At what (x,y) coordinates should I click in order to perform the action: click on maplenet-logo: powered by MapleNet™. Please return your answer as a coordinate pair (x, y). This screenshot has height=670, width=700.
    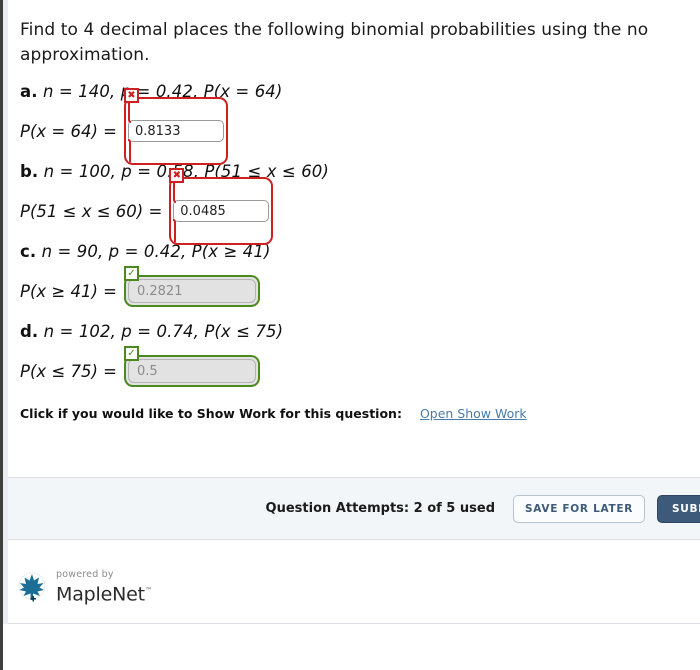
    Looking at the image, I should click on (83, 587).